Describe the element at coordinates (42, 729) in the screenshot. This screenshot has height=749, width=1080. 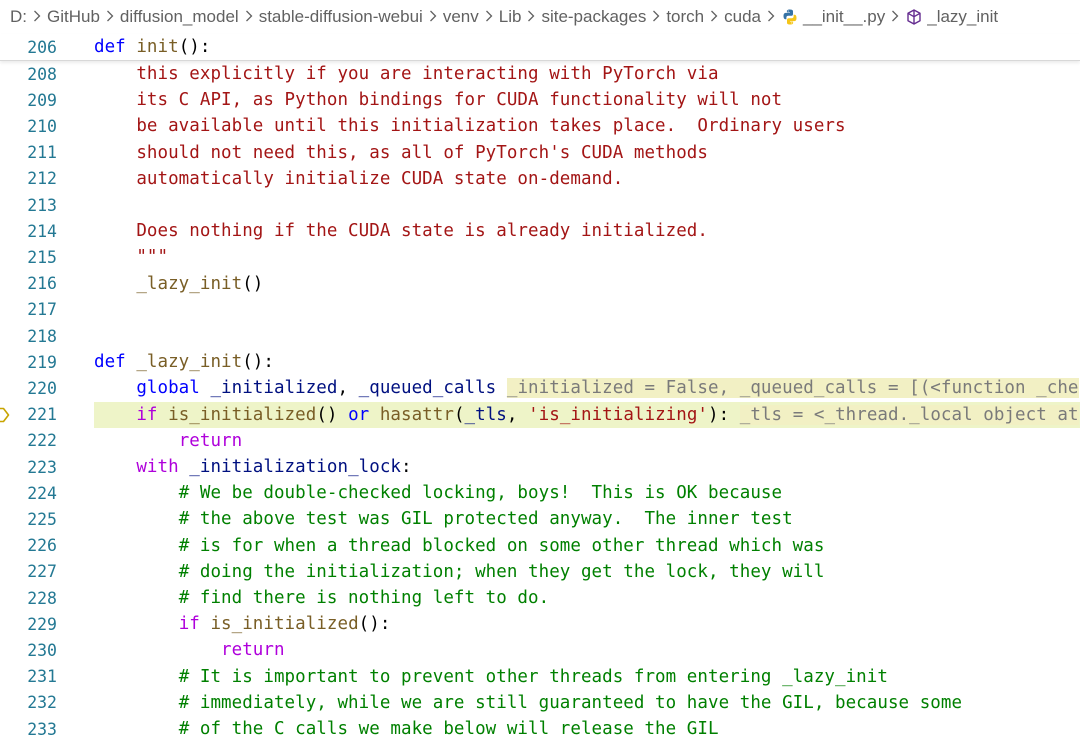
I see `line-number: 233` at that location.